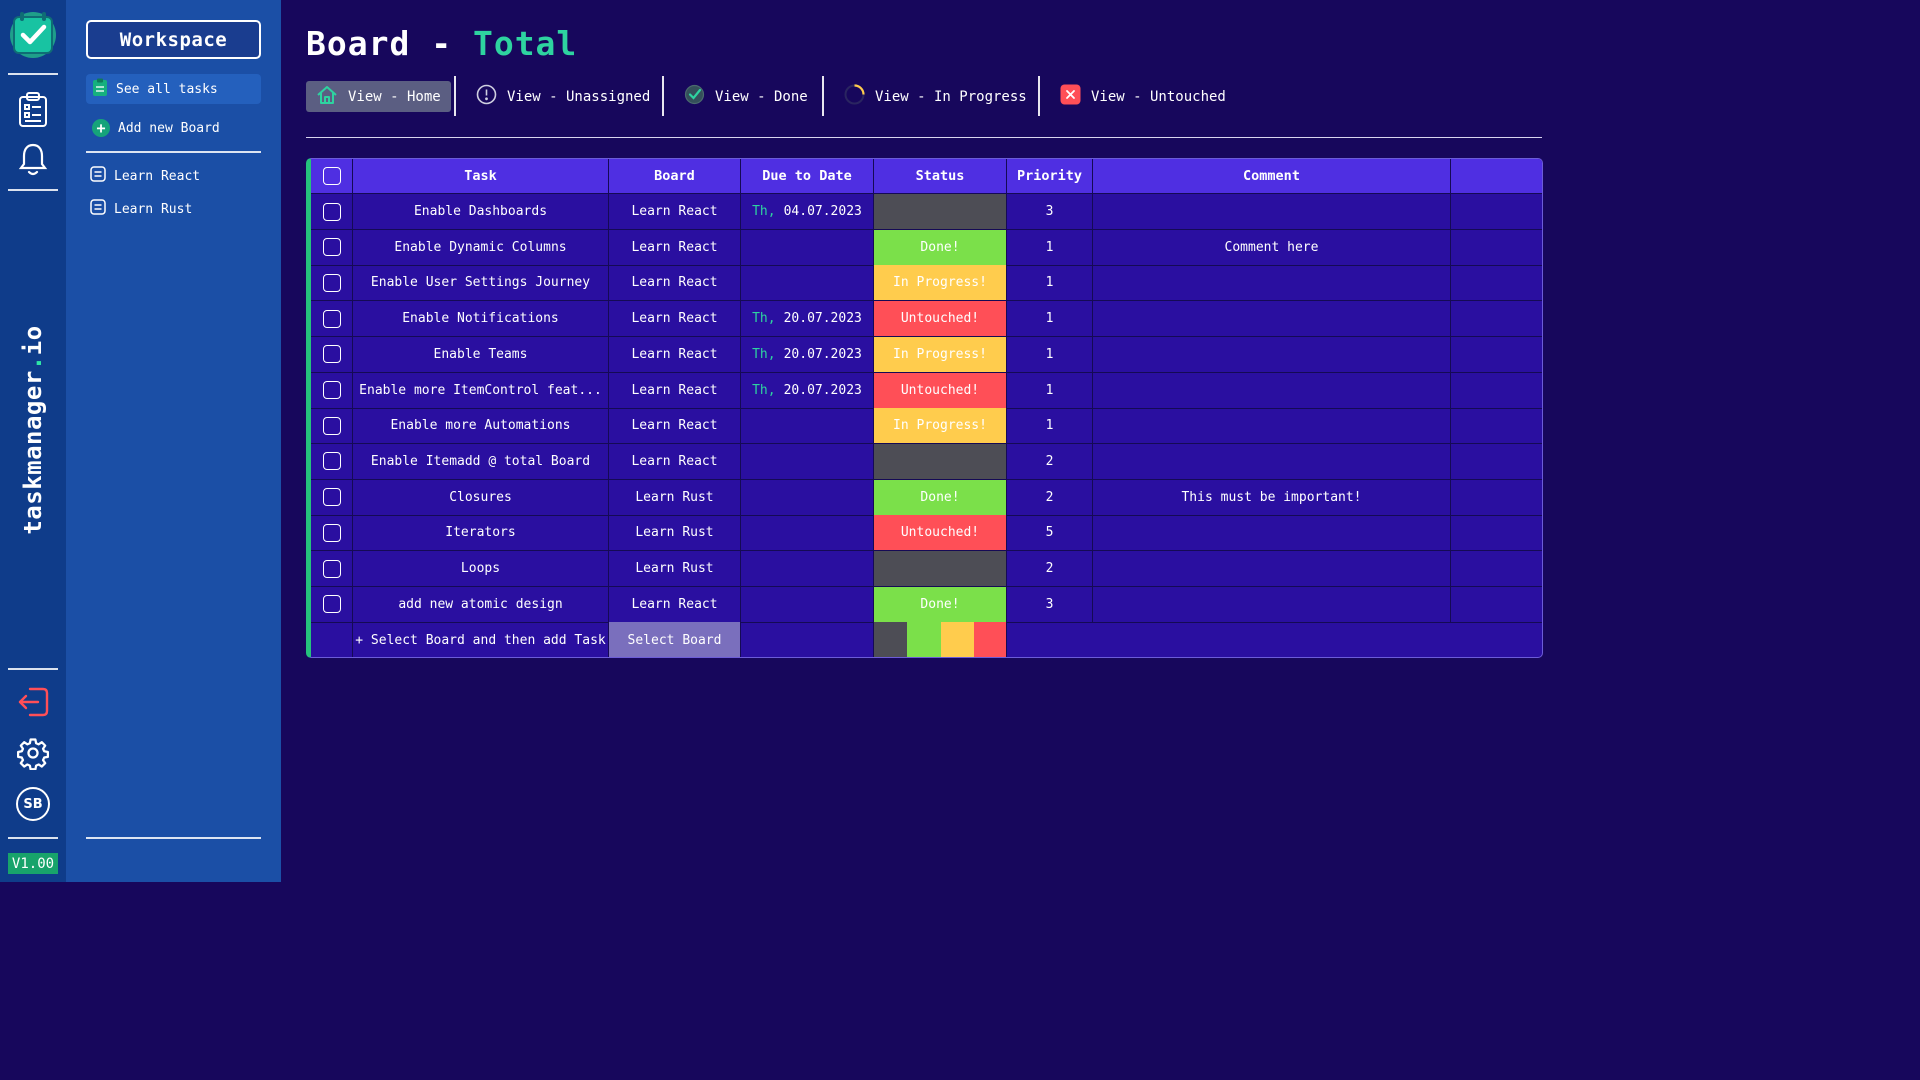 This screenshot has height=1080, width=1920. I want to click on table-row: Iterators Learn Rust Untouched! 5, so click(926, 533).